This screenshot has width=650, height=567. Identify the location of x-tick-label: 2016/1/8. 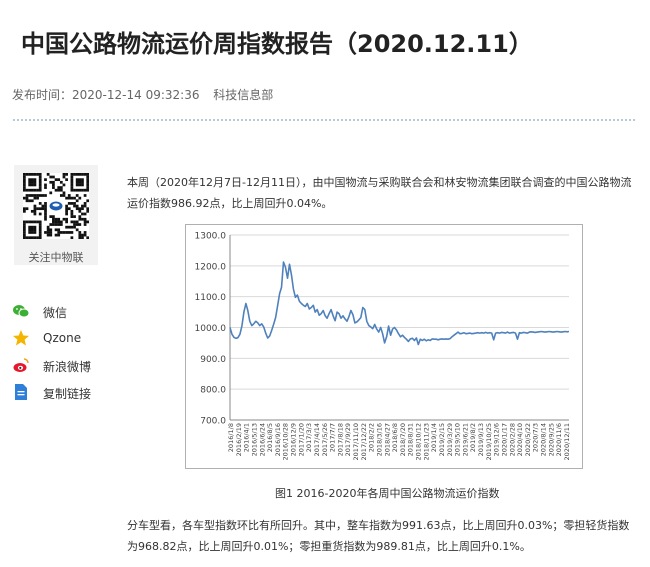
(231, 437).